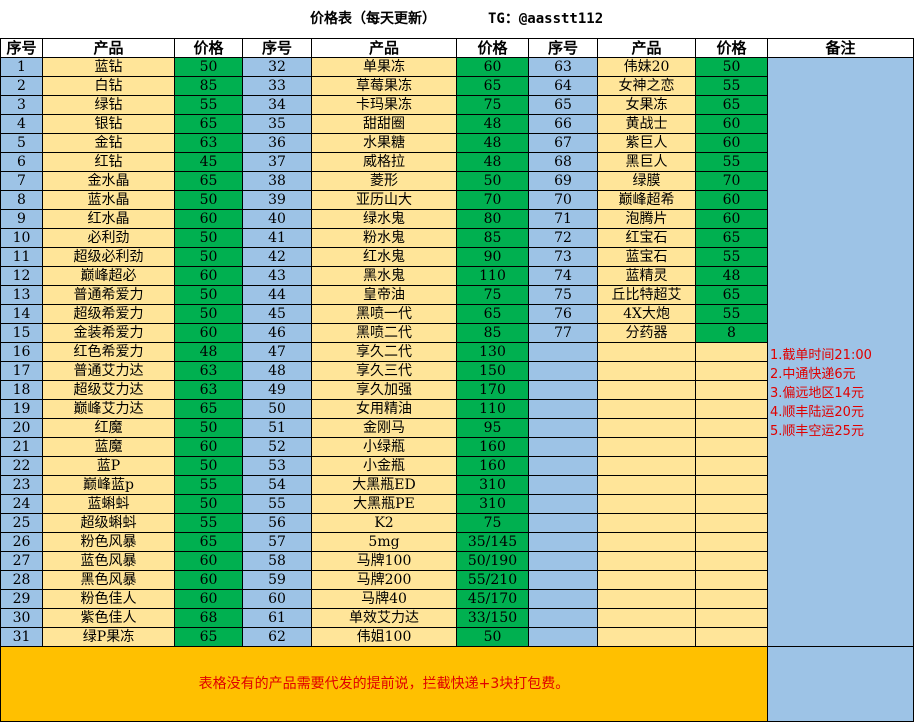 This screenshot has width=914, height=725. Describe the element at coordinates (108, 105) in the screenshot. I see `product-name-cell: 绿钻` at that location.